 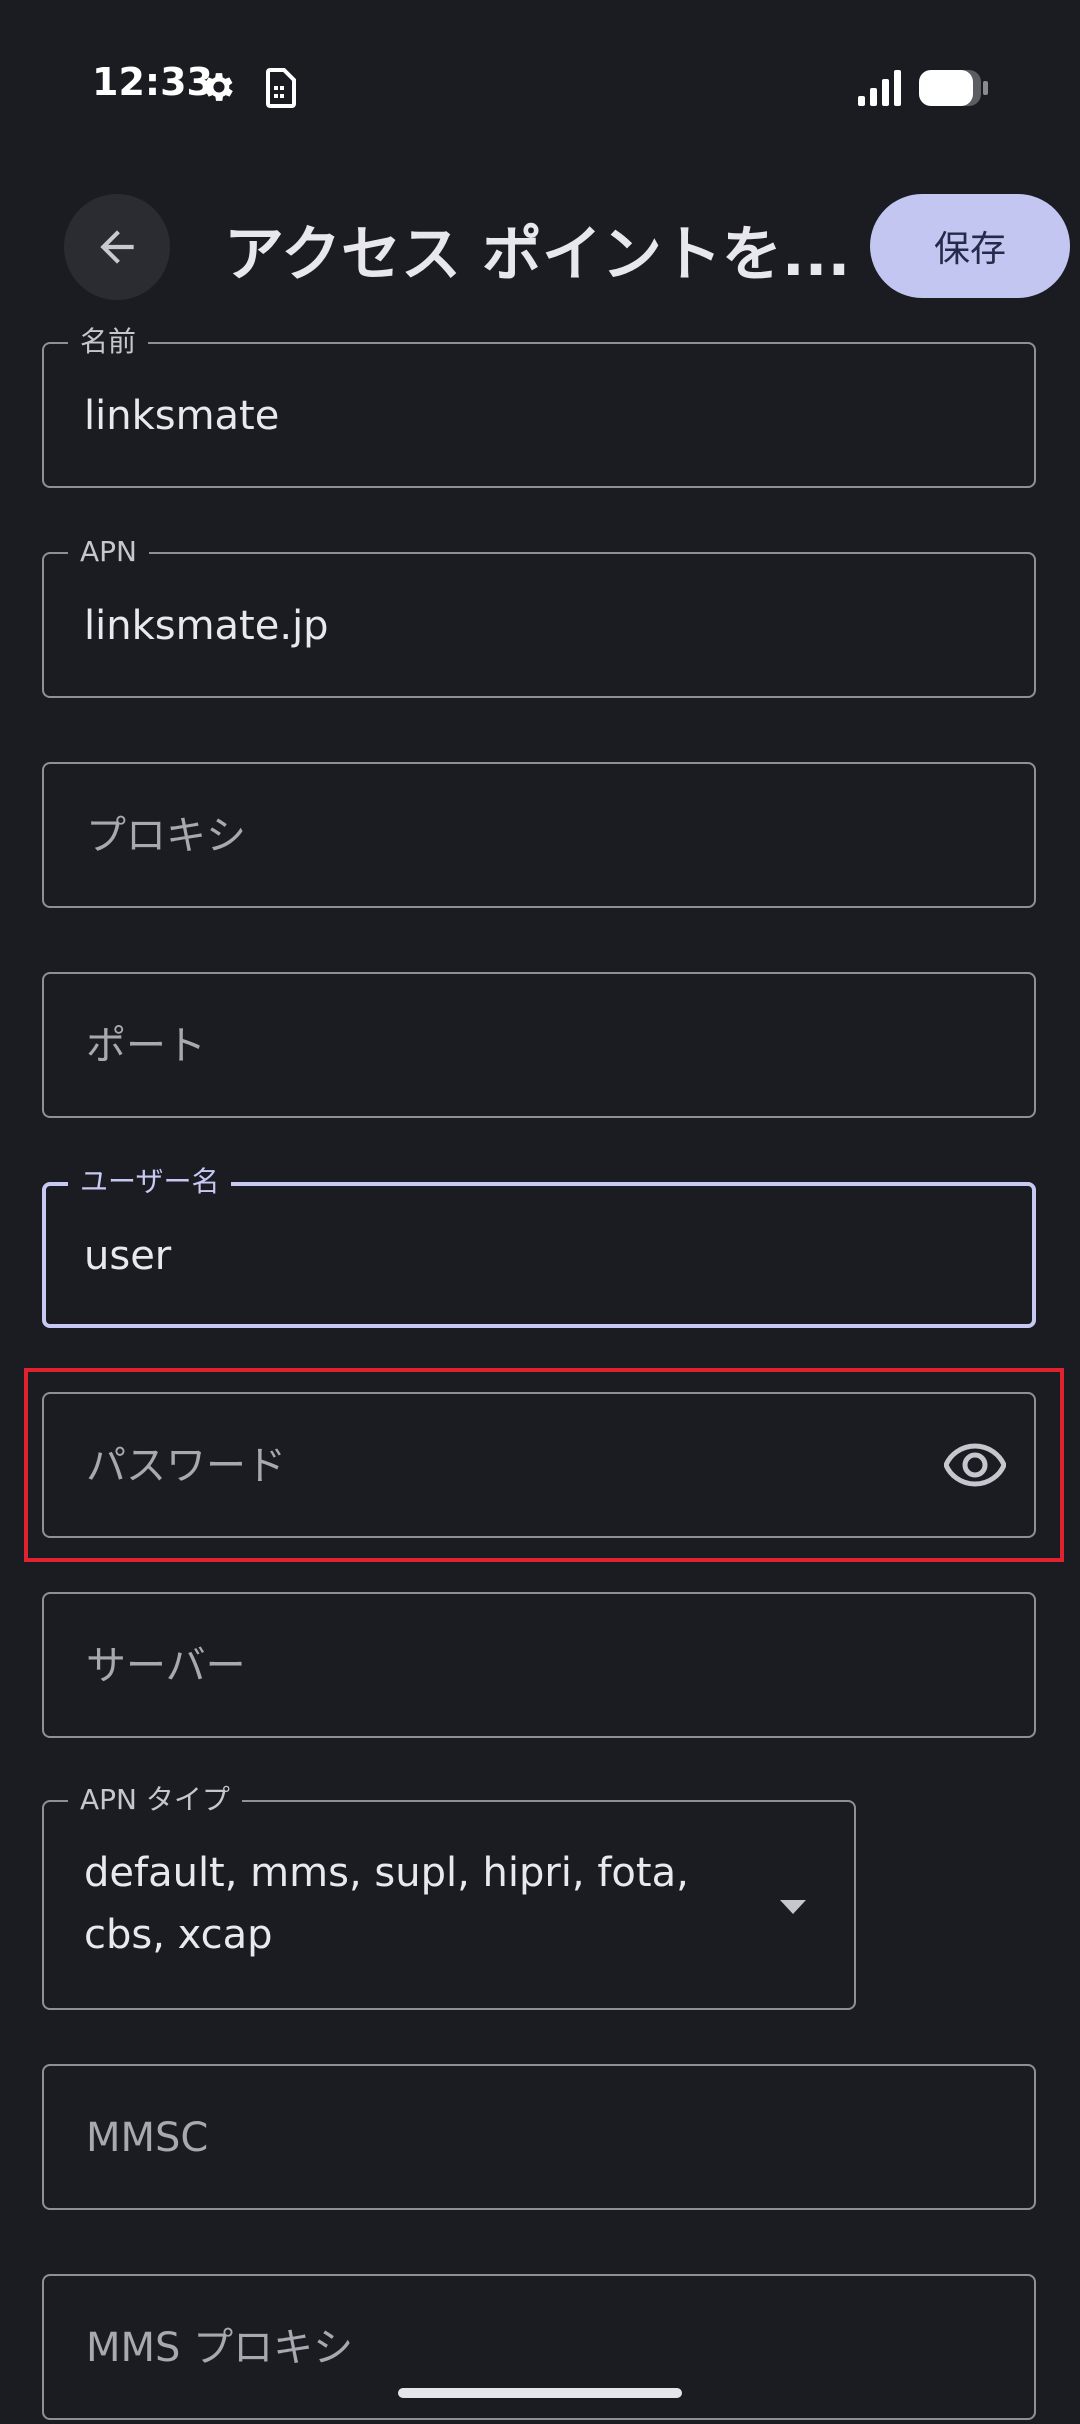 I want to click on mmsc-field-placeholder: MMSC, so click(x=147, y=2138).